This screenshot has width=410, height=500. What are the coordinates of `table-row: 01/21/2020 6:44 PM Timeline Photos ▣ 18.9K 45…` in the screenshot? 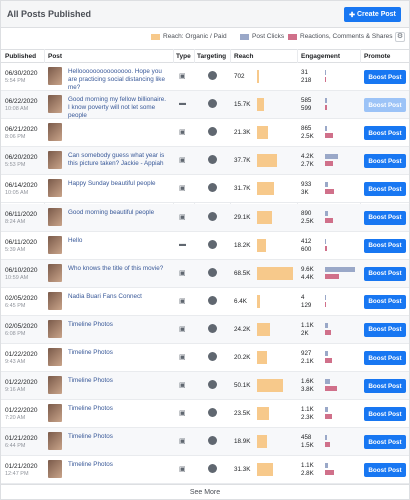 It's located at (205, 442).